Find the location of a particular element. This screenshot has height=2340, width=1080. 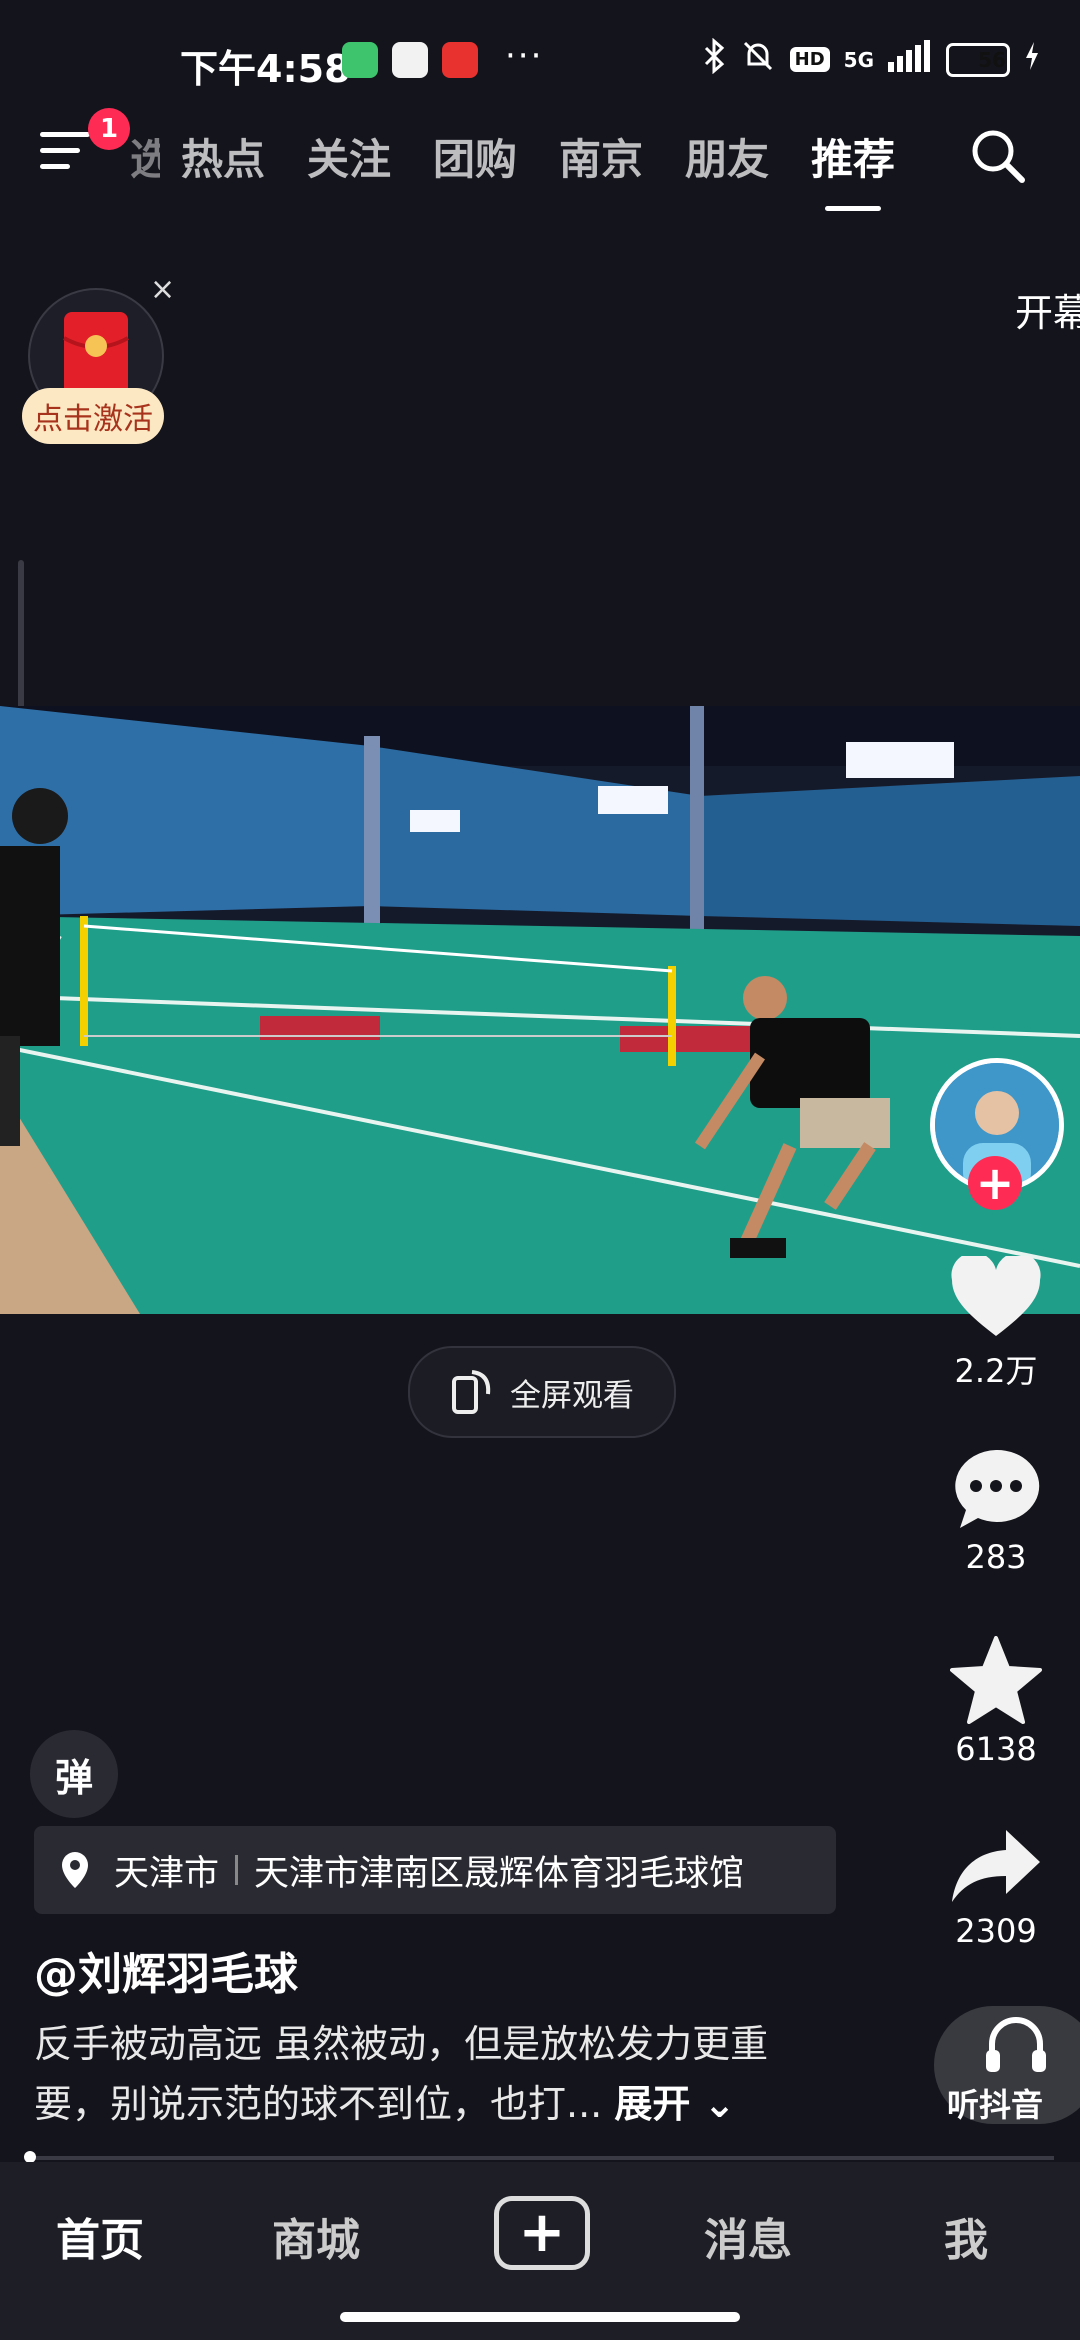

wechat-app-icon is located at coordinates (360, 60).